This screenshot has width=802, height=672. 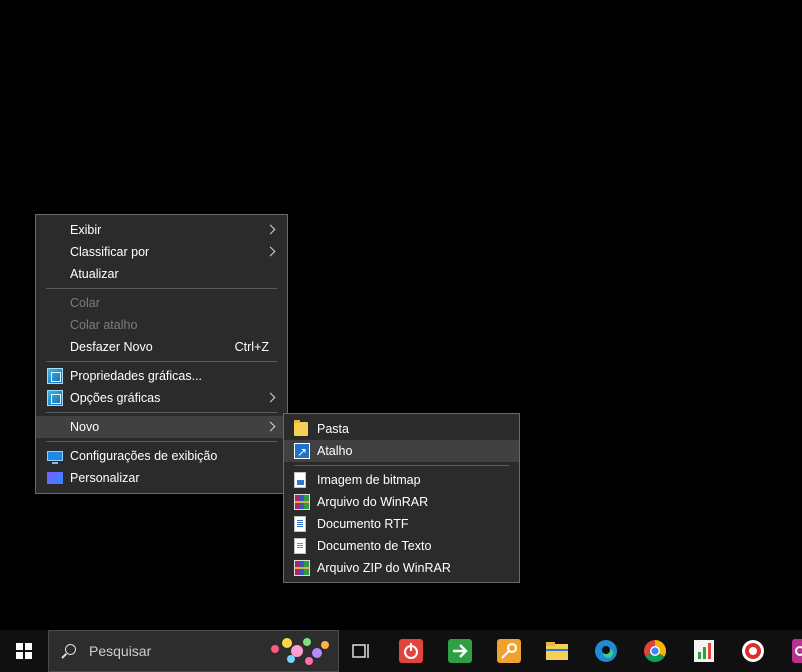 What do you see at coordinates (110, 252) in the screenshot?
I see `menu-item-label: Classificar por` at bounding box center [110, 252].